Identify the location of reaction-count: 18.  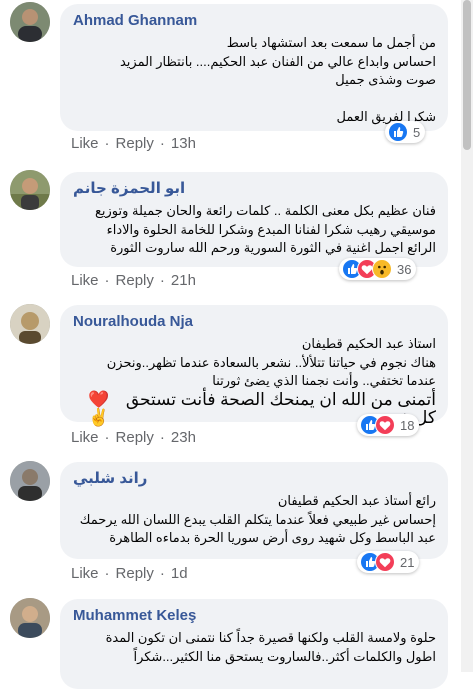
(407, 425).